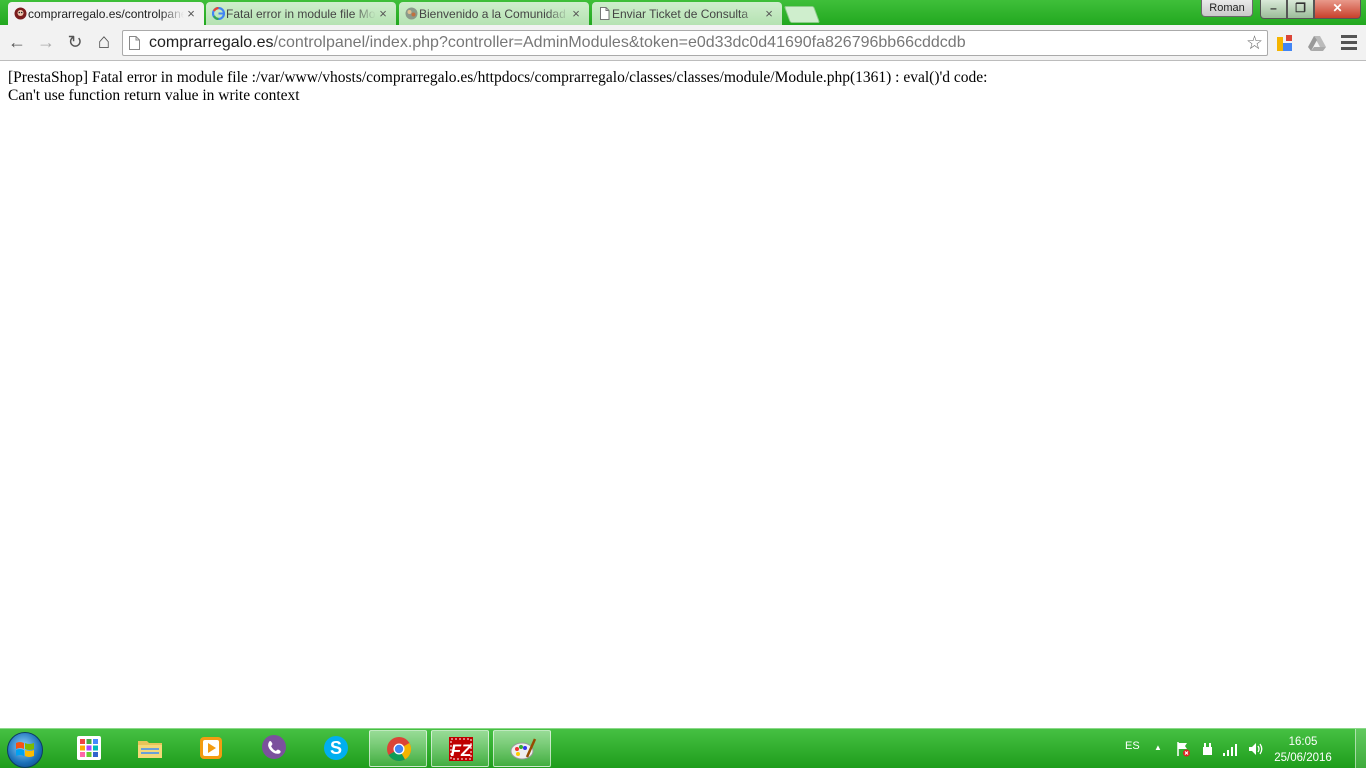 This screenshot has width=1366, height=769. I want to click on minimize-button: –, so click(1273, 9).